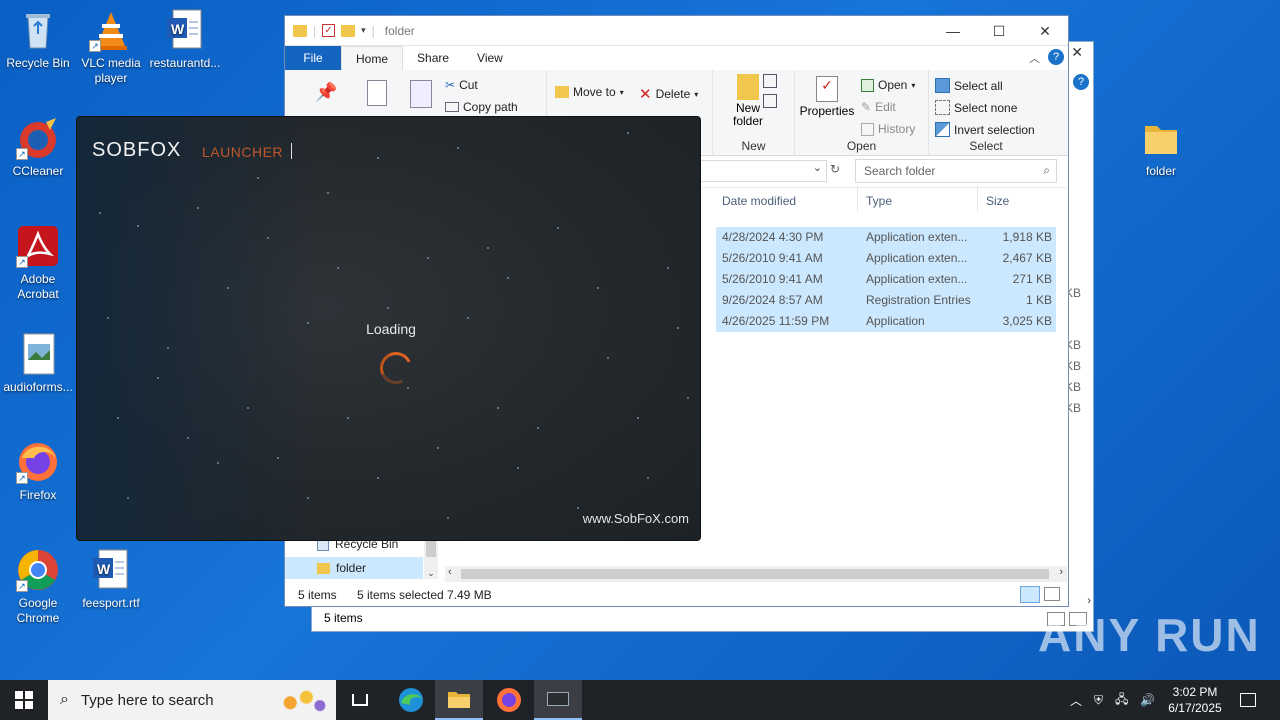 The height and width of the screenshot is (720, 1280). What do you see at coordinates (461, 85) in the screenshot?
I see `cut-button: ✂ Cut` at bounding box center [461, 85].